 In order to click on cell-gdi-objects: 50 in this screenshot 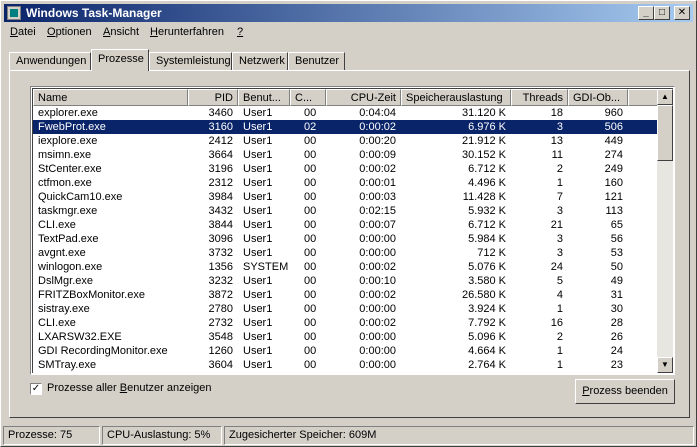, I will do `click(616, 267)`.